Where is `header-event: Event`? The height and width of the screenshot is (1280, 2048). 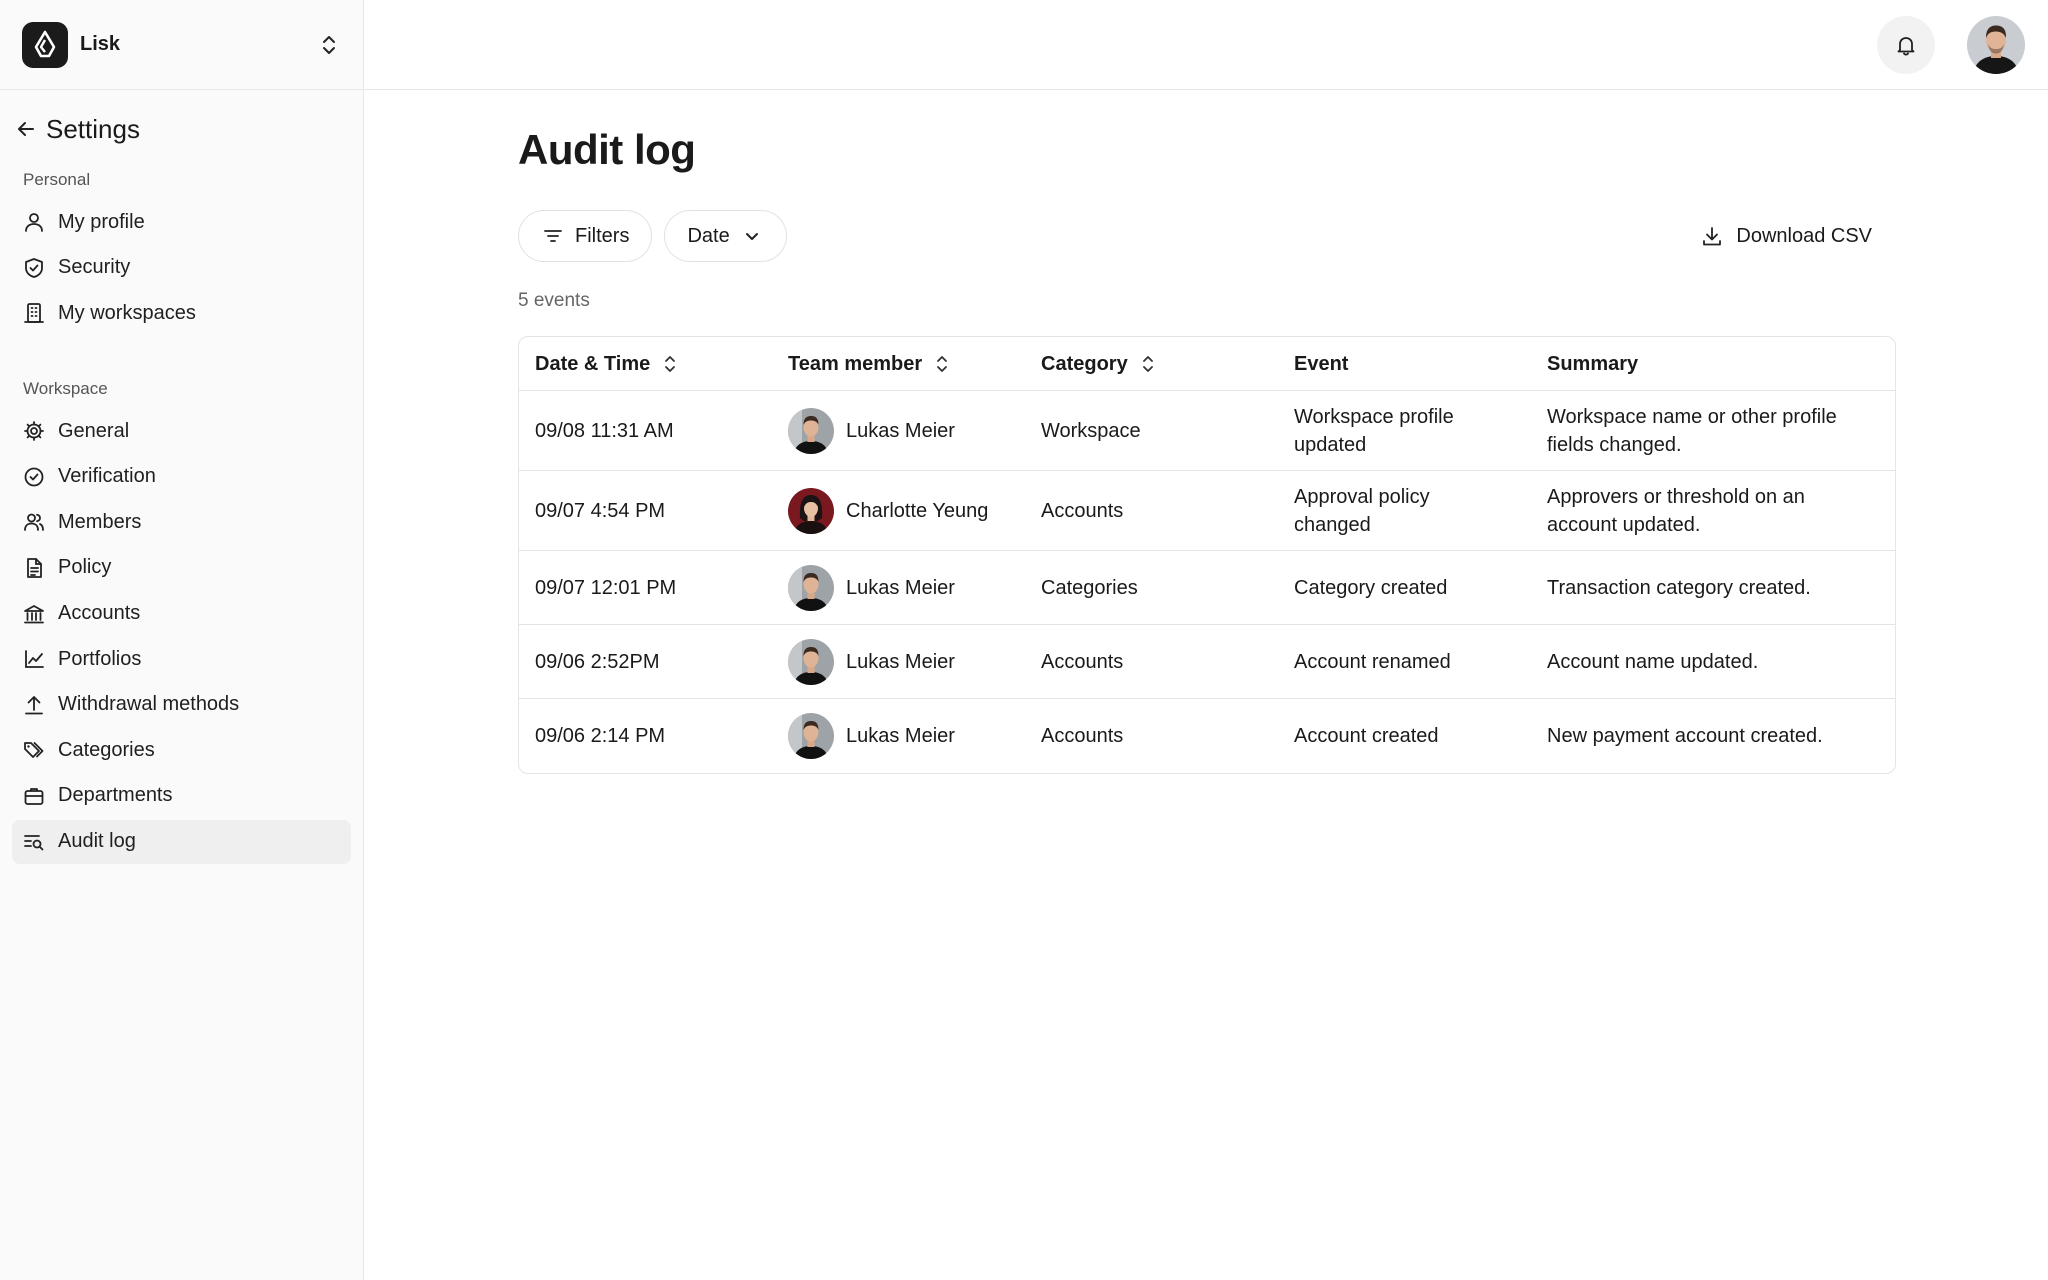
header-event: Event is located at coordinates (1404, 364).